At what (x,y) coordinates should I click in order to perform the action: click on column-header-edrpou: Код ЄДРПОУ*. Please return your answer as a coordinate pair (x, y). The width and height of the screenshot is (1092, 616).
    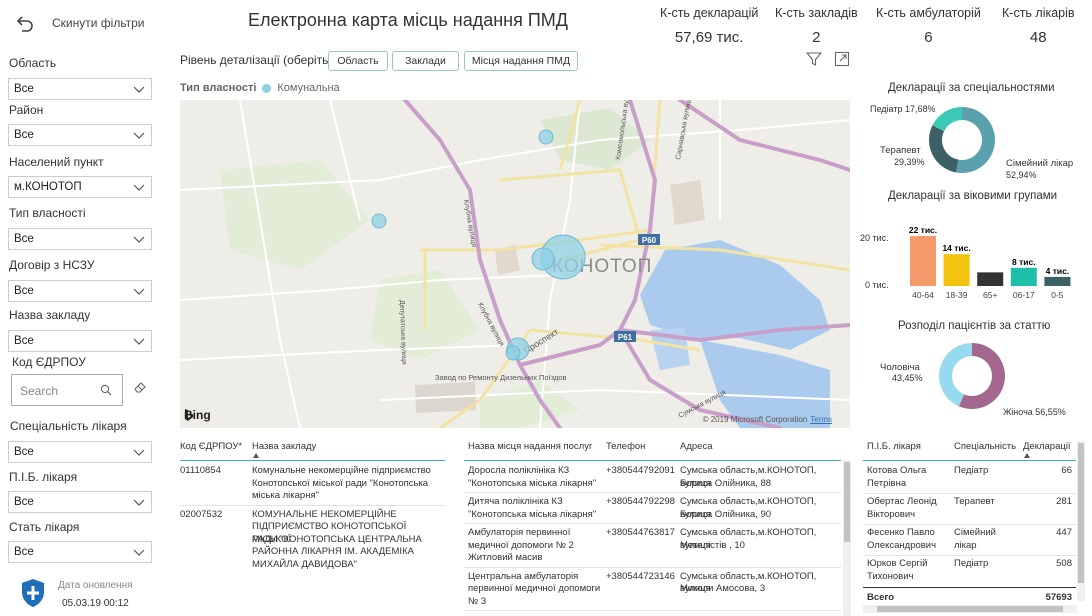
    Looking at the image, I should click on (211, 446).